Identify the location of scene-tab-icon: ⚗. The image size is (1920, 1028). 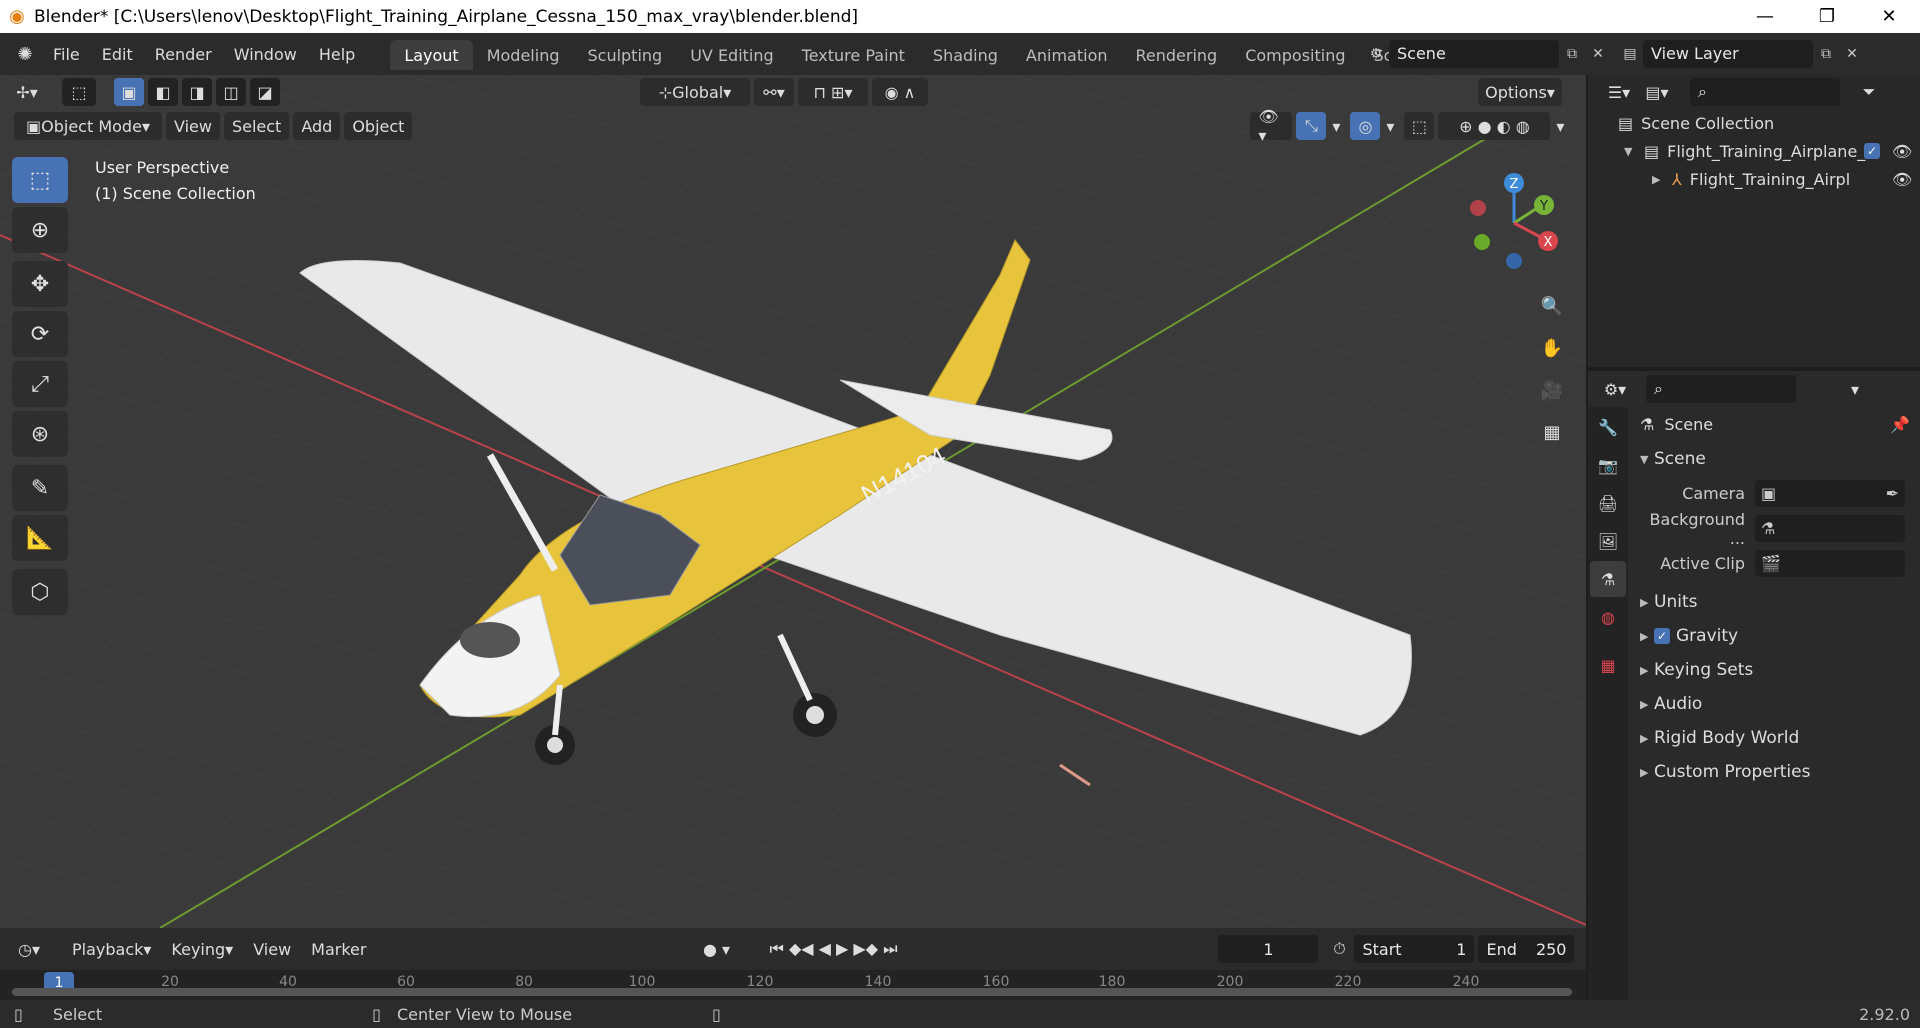
(1608, 579).